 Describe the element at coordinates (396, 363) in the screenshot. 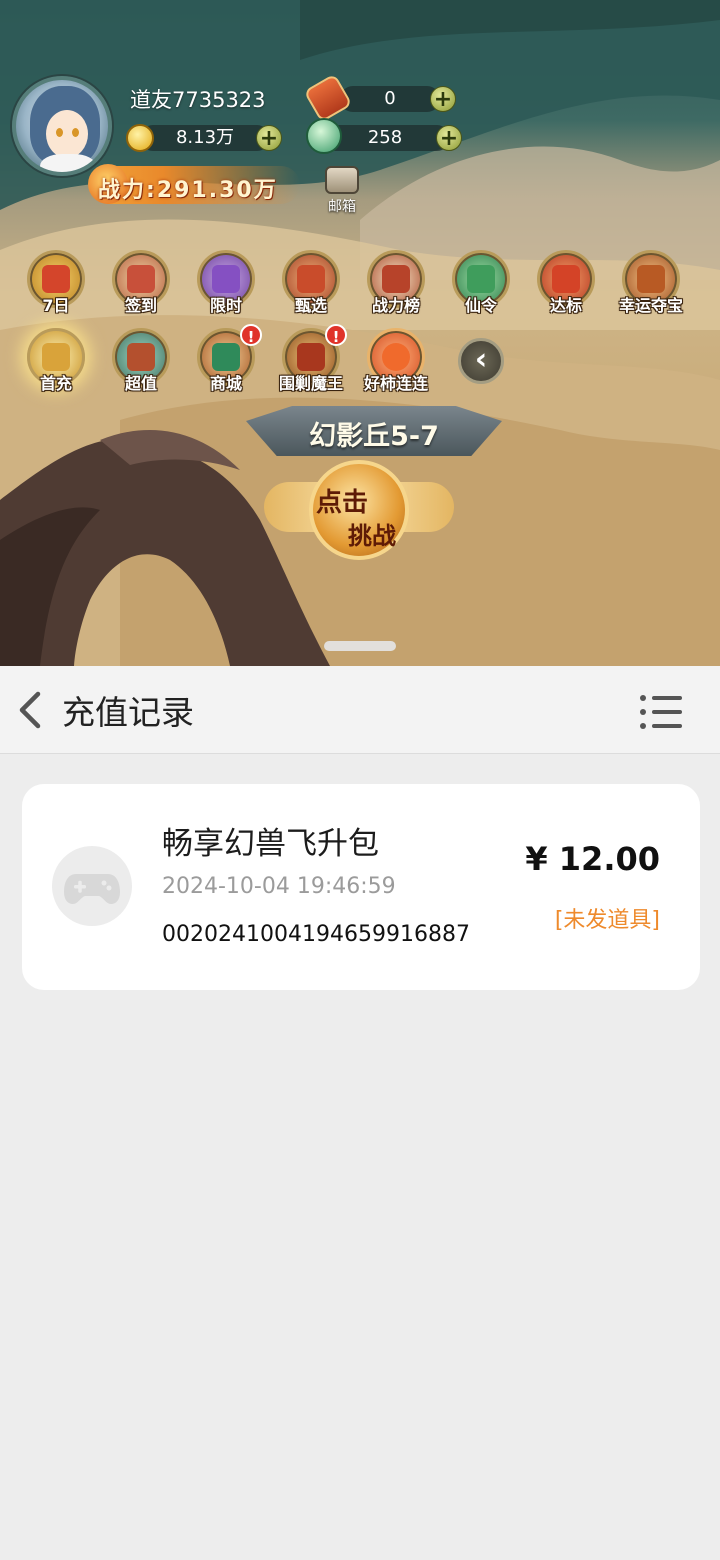

I see `activity-persimmon: 好柿连连` at that location.